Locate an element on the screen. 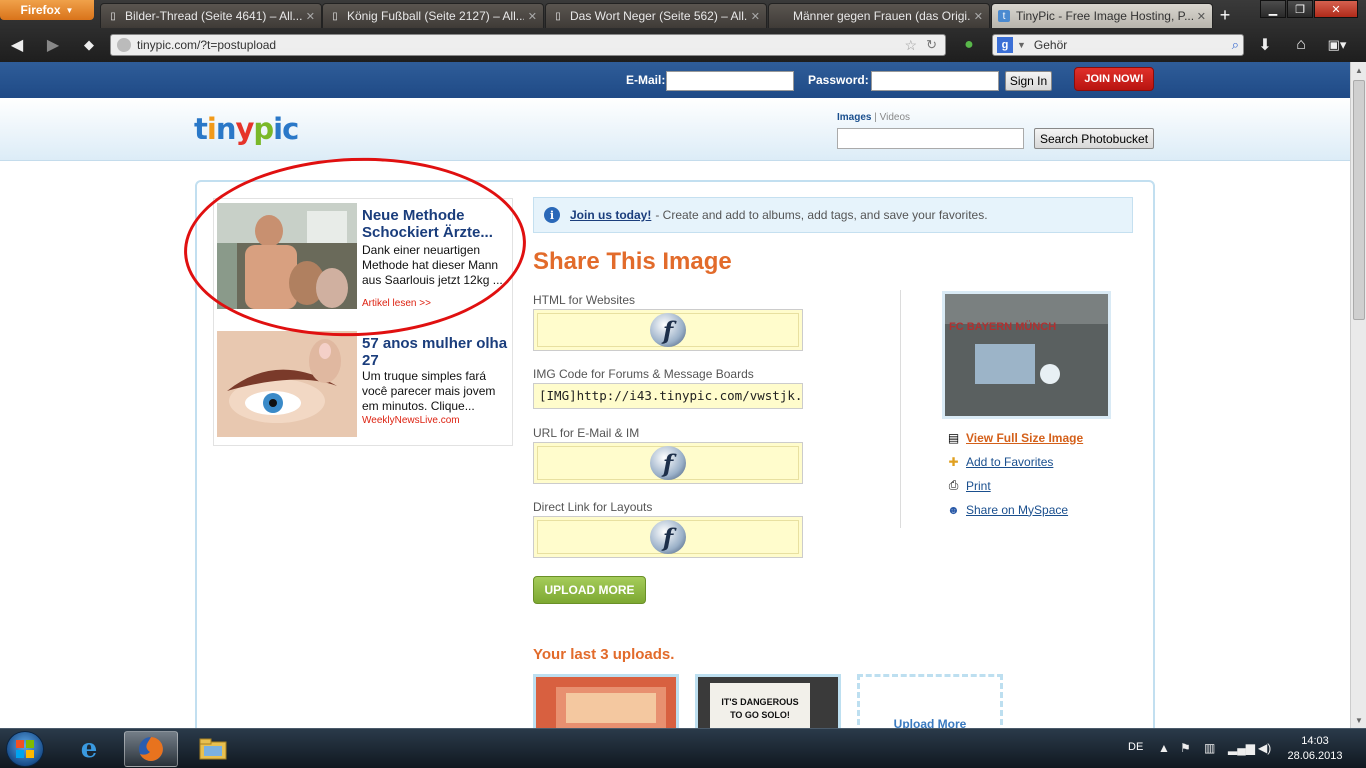 This screenshot has width=1366, height=768. search-icon: ⌕ is located at coordinates (1235, 45).